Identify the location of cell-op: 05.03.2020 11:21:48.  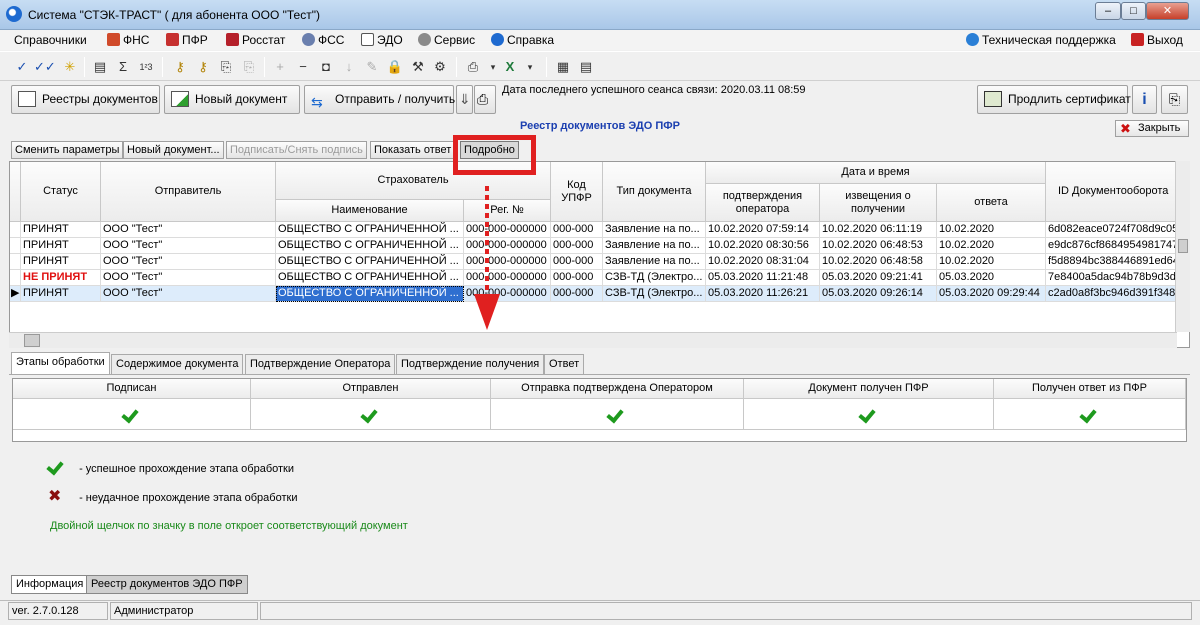
(763, 278).